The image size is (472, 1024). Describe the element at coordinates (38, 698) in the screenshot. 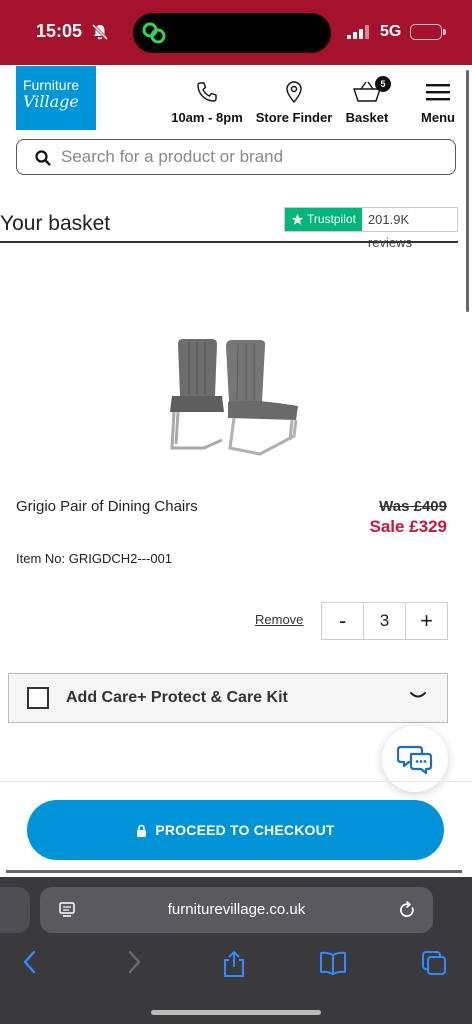

I see `care-kit-checkbox` at that location.